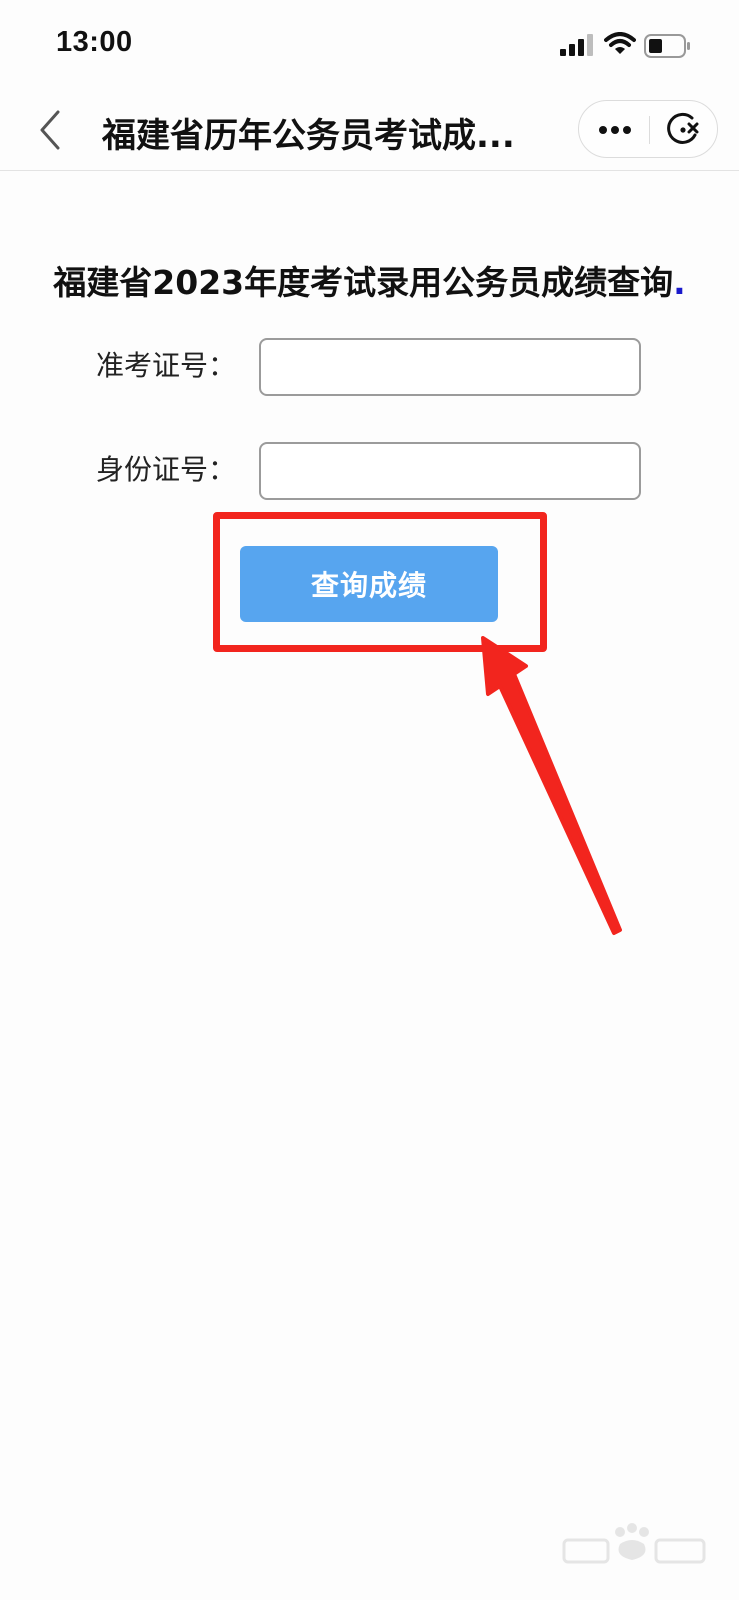  Describe the element at coordinates (634, 1543) in the screenshot. I see `baidu-jingyan-logo-icon` at that location.